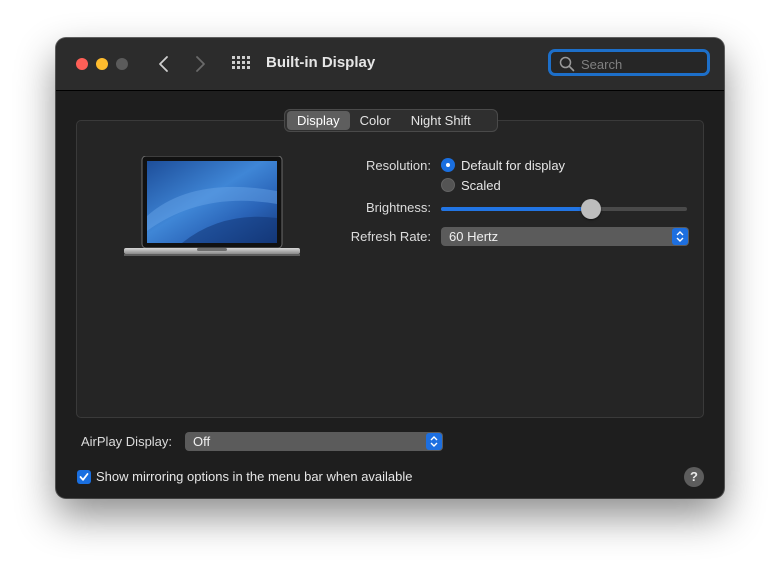  I want to click on brightness-slider, so click(564, 209).